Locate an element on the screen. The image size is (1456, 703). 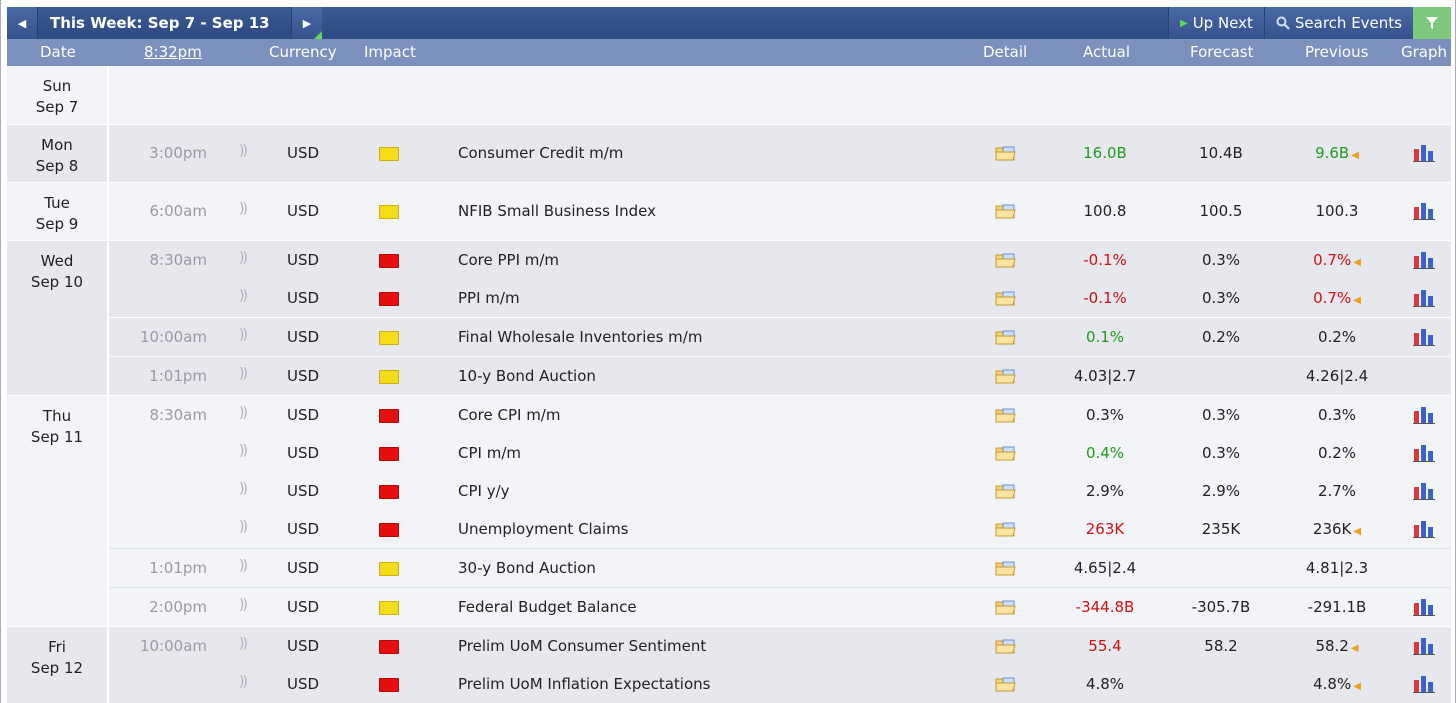
event-name: Consumer Credit m/m is located at coordinates (540, 153).